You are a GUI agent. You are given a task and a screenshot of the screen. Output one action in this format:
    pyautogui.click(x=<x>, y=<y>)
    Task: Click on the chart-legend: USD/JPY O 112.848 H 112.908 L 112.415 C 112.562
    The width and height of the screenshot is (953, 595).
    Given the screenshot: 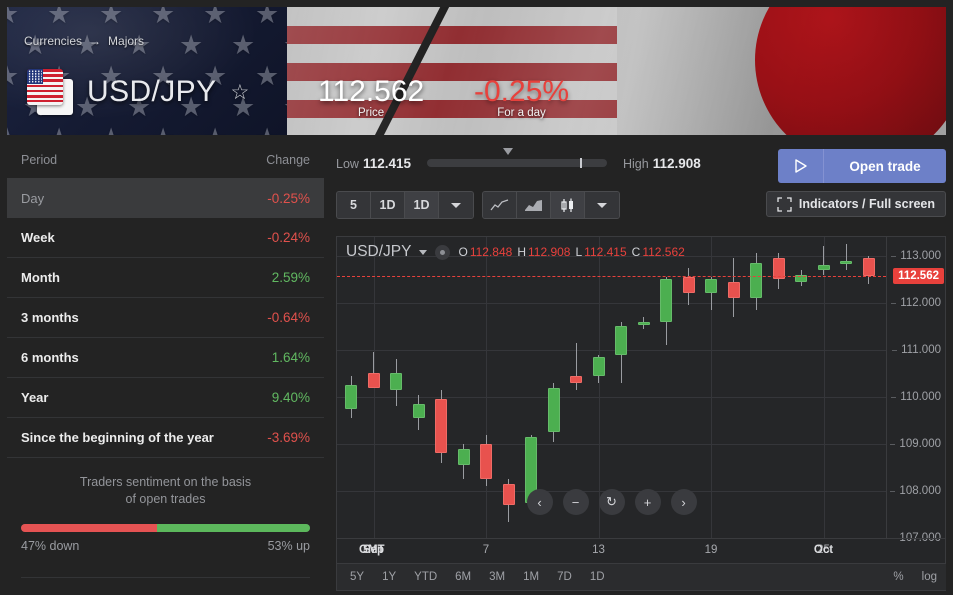 What is the action you would take?
    pyautogui.click(x=518, y=252)
    